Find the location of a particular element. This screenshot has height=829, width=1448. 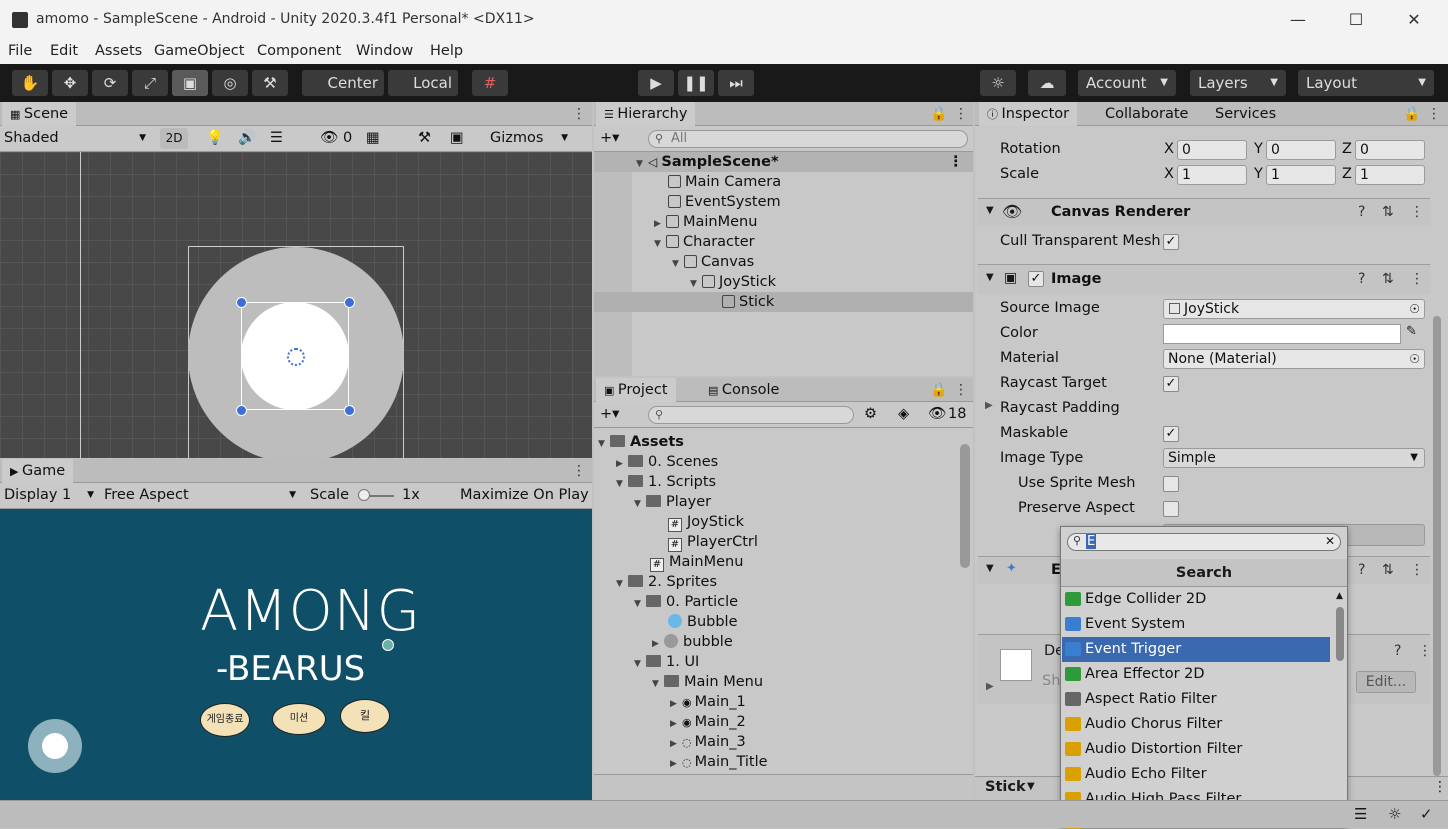

inspector-scrollbar is located at coordinates (1437, 453).